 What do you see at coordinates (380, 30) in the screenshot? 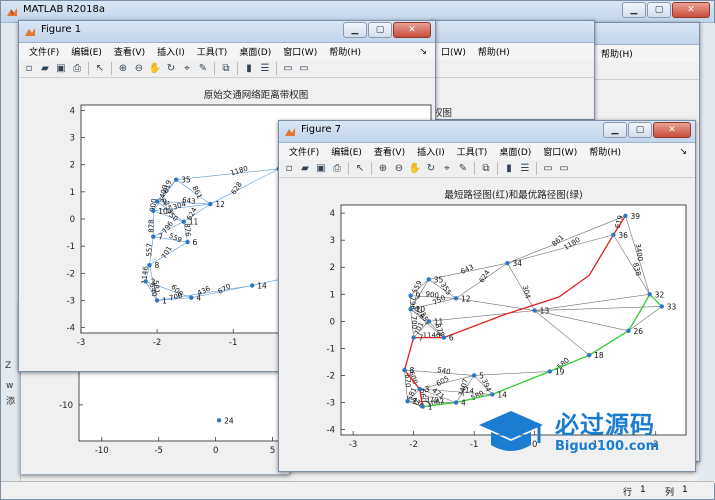
I see `figure-1-maximize-button: ▢` at bounding box center [380, 30].